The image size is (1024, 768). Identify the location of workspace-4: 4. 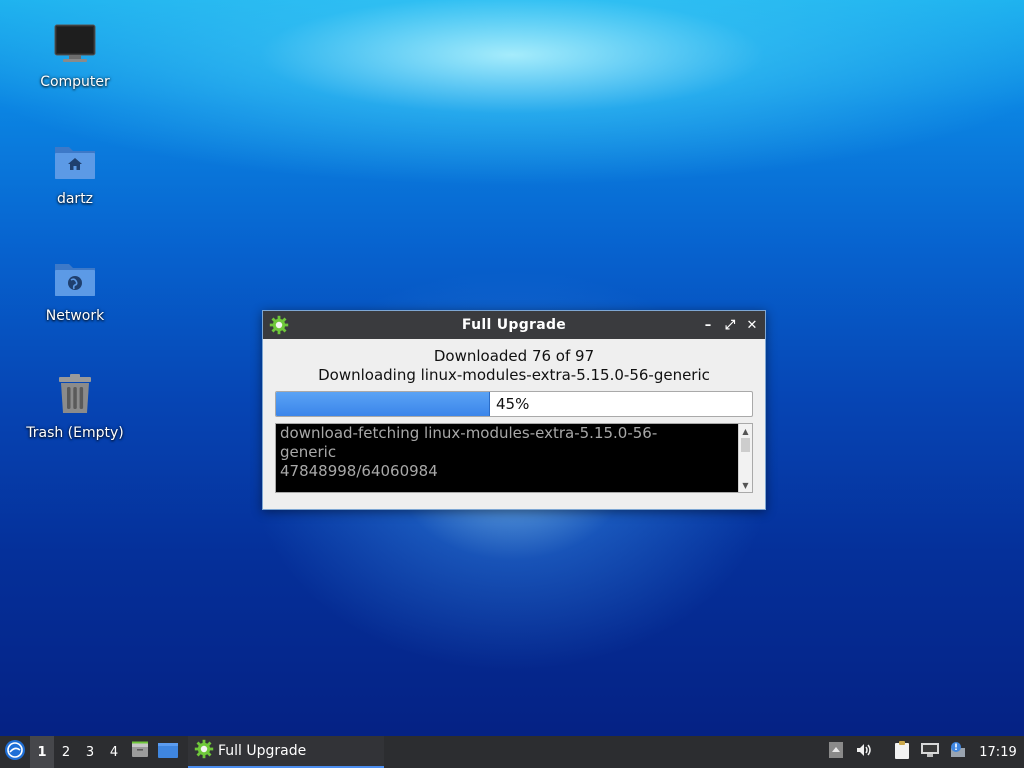
(114, 752).